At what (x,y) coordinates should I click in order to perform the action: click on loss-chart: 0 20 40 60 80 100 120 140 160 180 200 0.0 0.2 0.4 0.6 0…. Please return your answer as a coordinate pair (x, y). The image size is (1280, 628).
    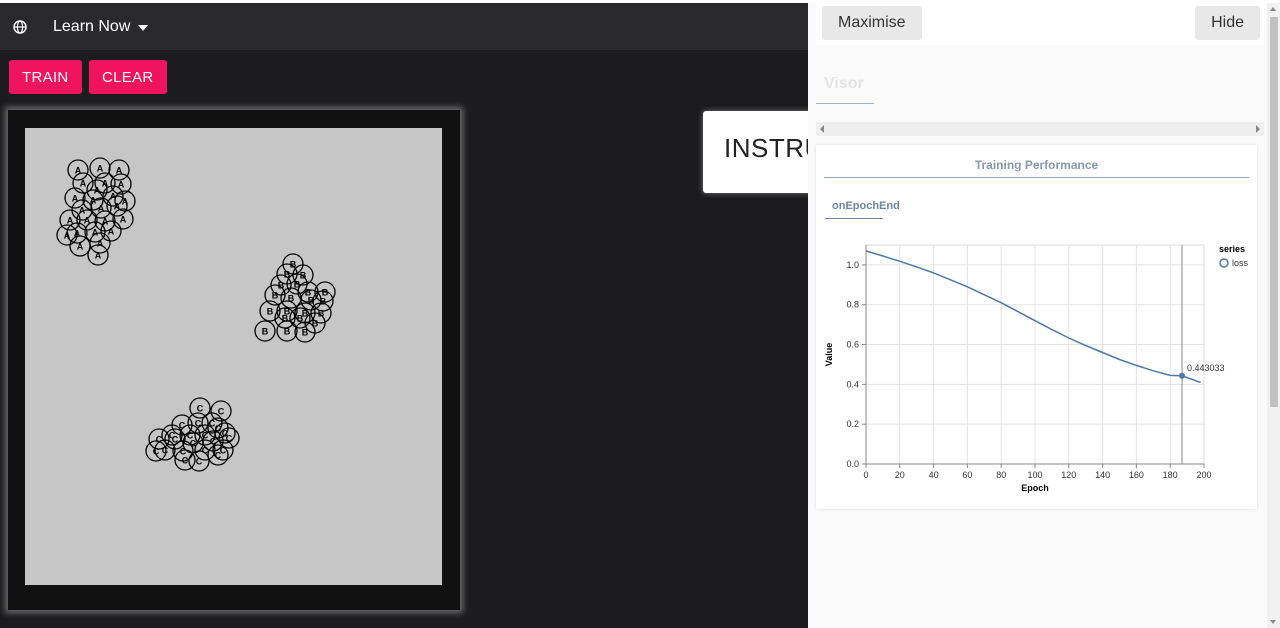
    Looking at the image, I should click on (1036, 368).